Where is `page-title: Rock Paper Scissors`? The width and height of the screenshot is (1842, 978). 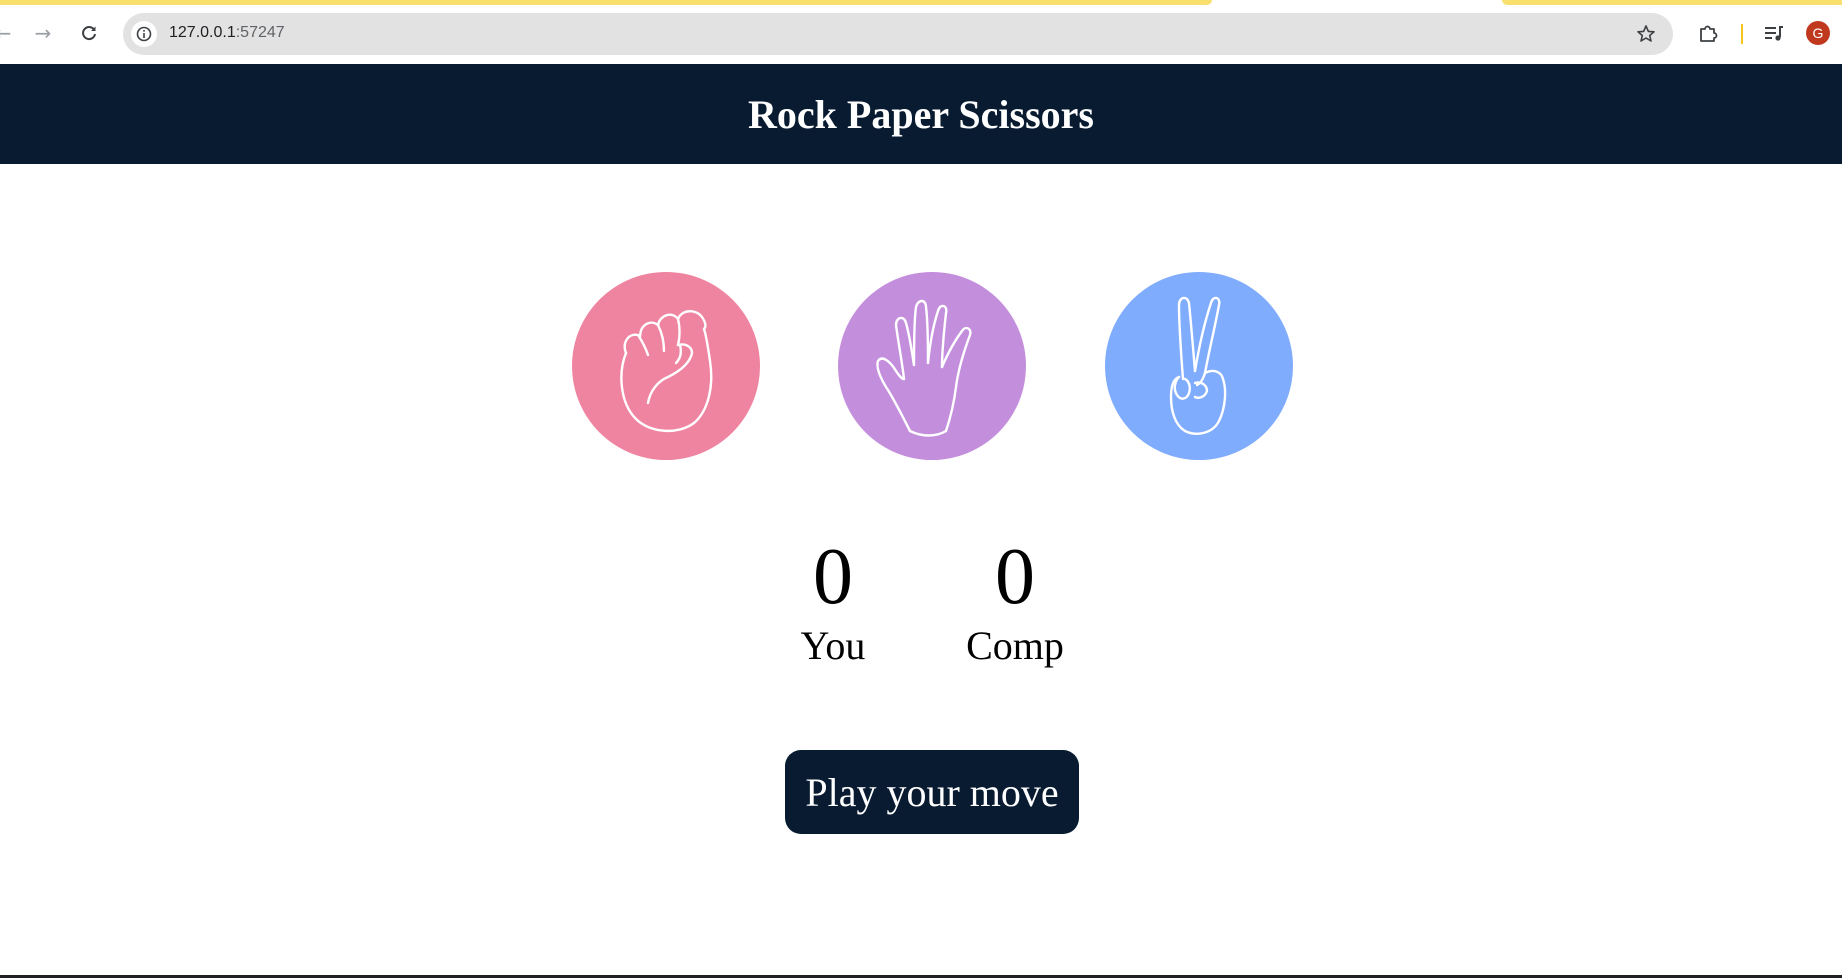 page-title: Rock Paper Scissors is located at coordinates (921, 114).